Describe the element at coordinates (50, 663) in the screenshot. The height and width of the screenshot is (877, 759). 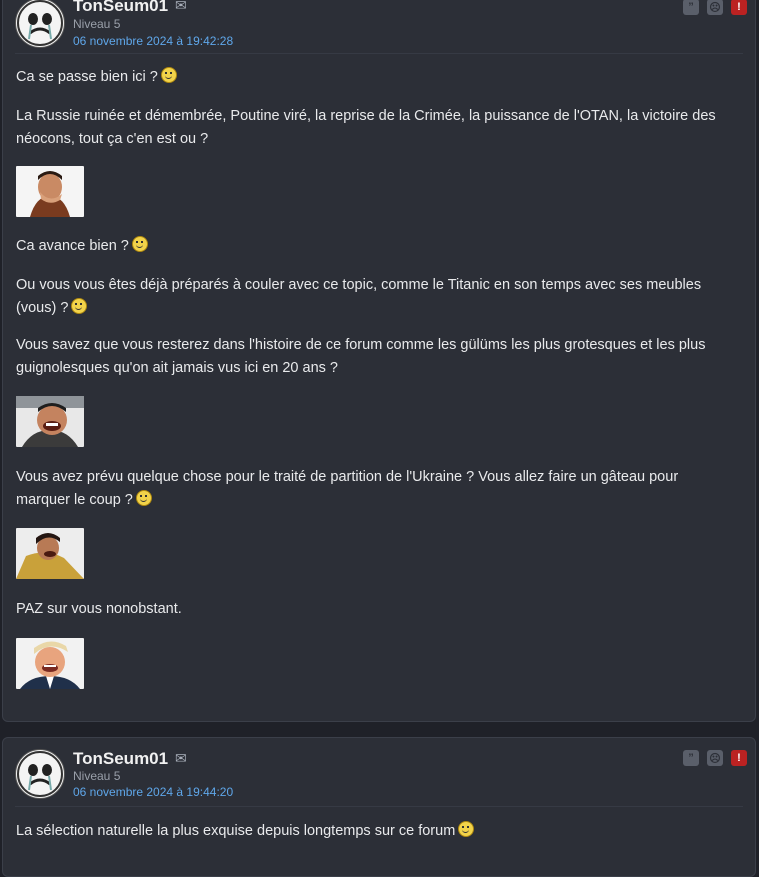
I see `sticker-trump-laugh` at that location.